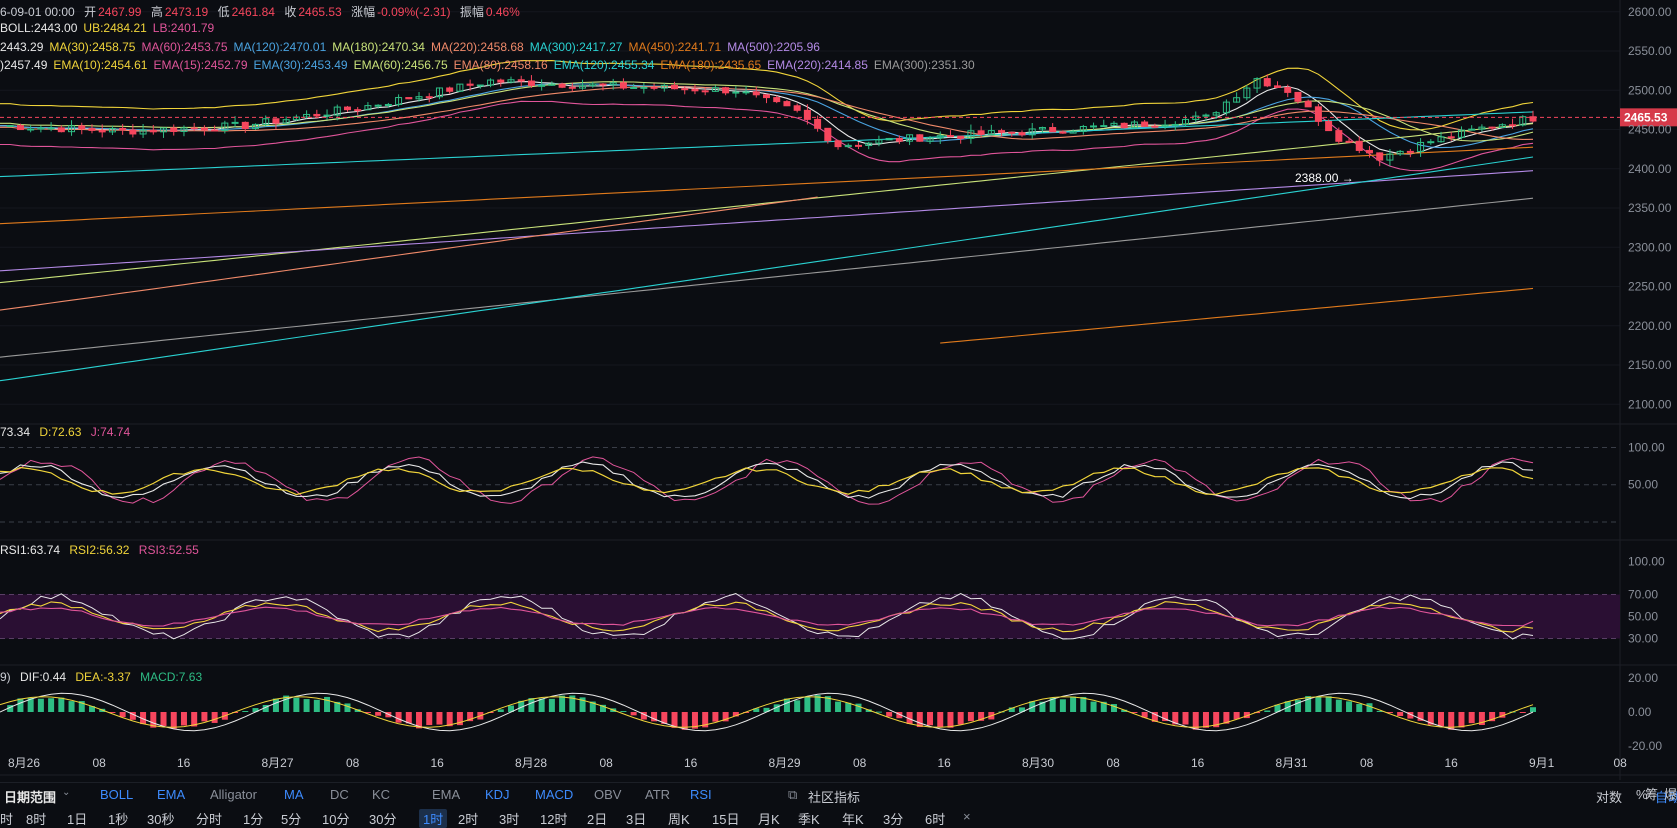 This screenshot has height=828, width=1677. What do you see at coordinates (500, 65) in the screenshot?
I see `ema_line-item: EMA(80):2458.16` at bounding box center [500, 65].